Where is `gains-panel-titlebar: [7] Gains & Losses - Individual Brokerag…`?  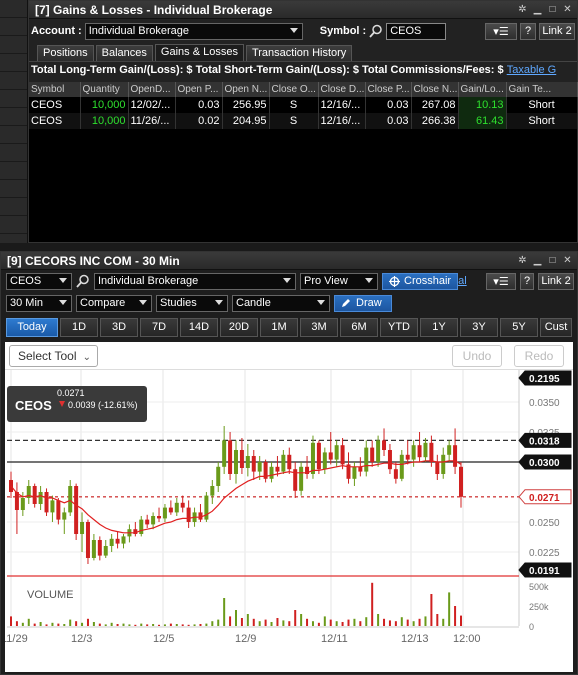
gains-panel-titlebar: [7] Gains & Losses - Individual Brokerag… is located at coordinates (303, 10).